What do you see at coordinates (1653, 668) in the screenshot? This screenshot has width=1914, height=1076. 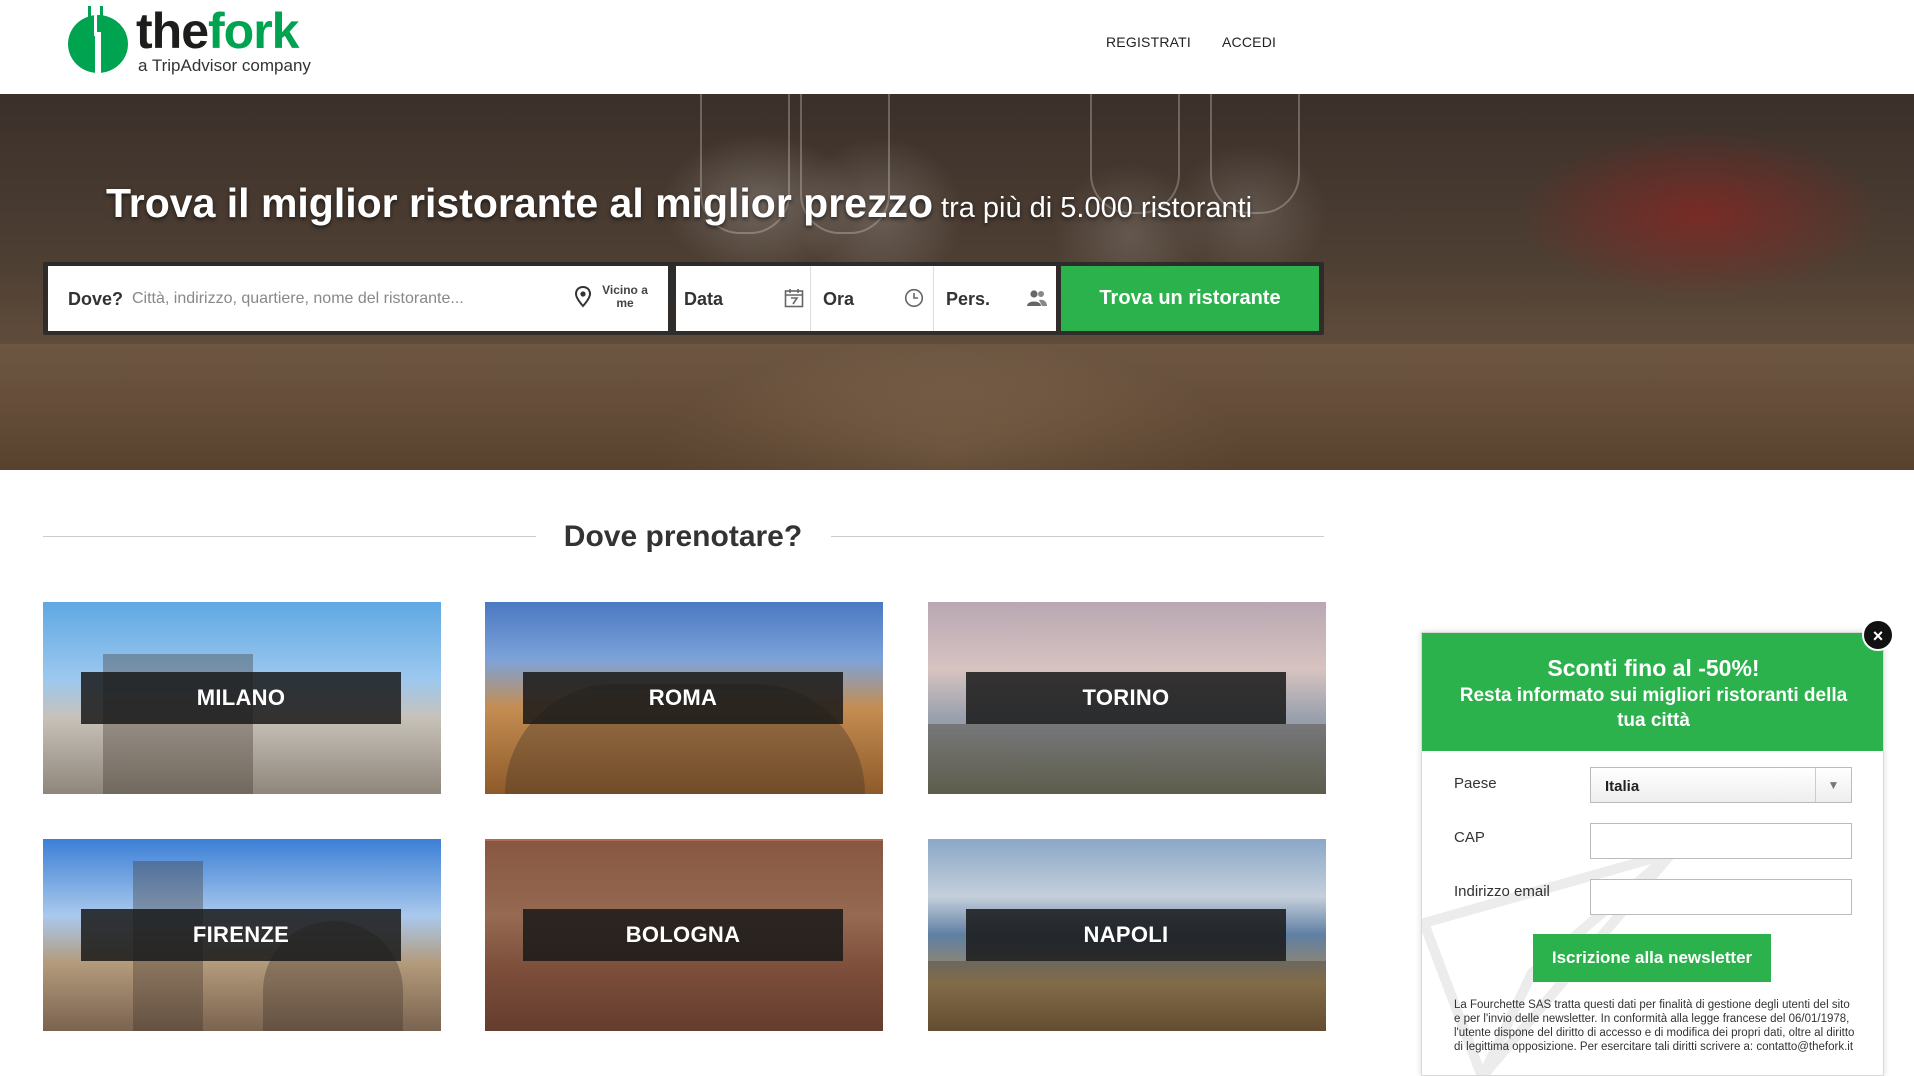 I see `newsletter-title: Sconti fino al -50%!` at bounding box center [1653, 668].